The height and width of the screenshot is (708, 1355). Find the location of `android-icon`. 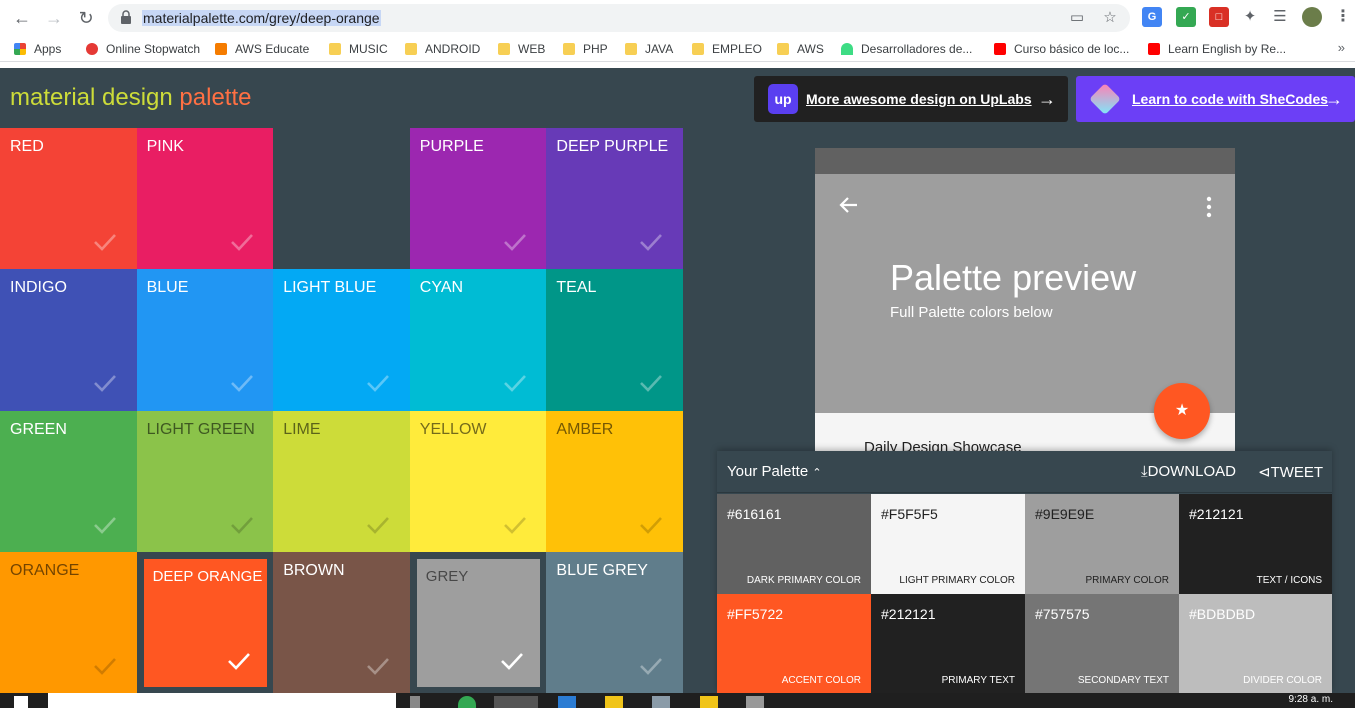

android-icon is located at coordinates (847, 49).